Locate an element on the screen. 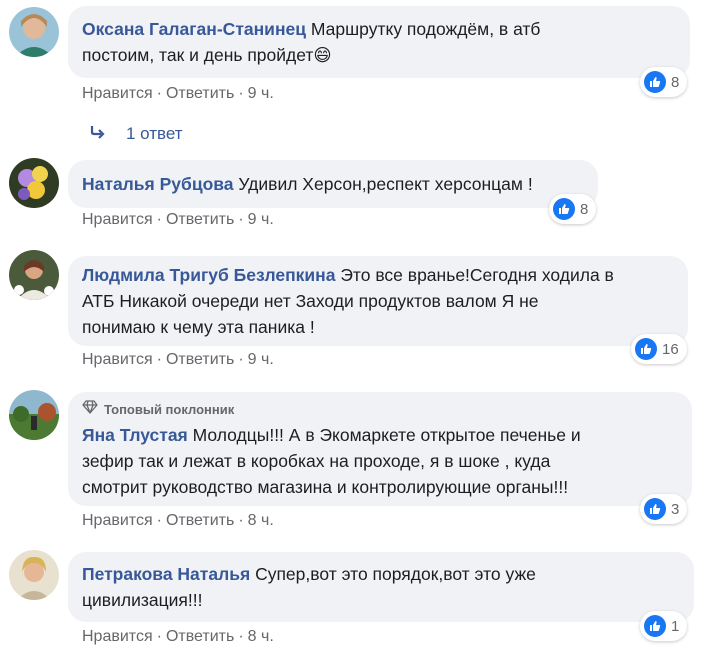  comment-text: понимаю к чему эта паника ! is located at coordinates (198, 327).